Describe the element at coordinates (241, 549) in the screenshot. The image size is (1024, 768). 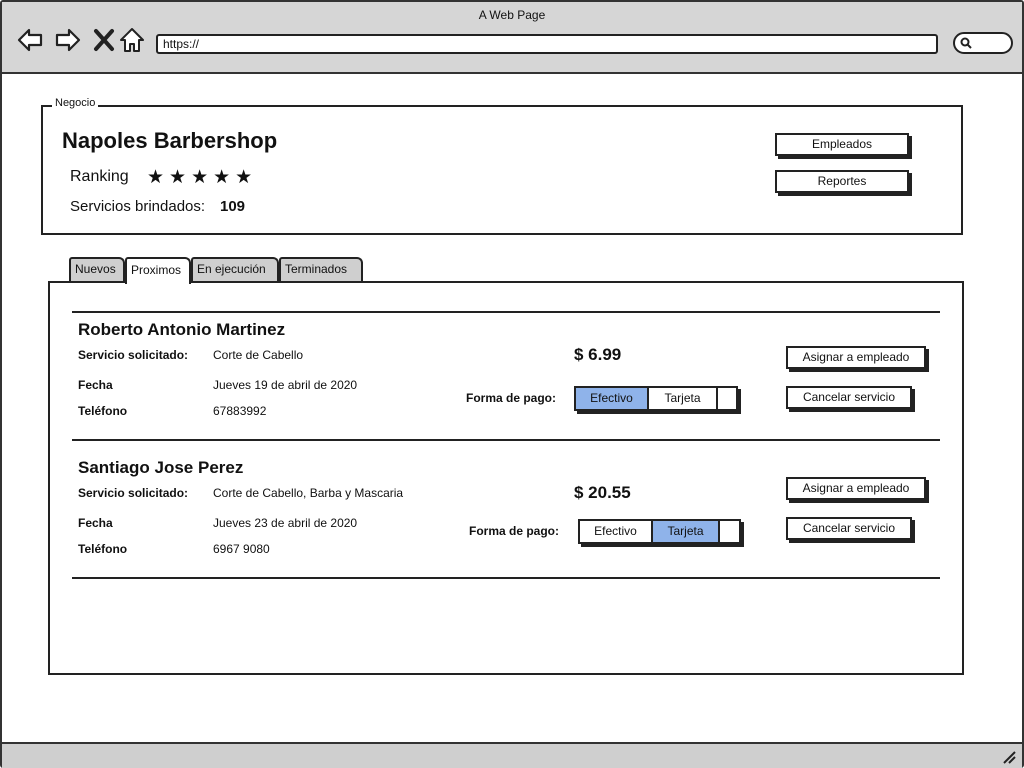
I see `phone-value: 6967 9080` at that location.